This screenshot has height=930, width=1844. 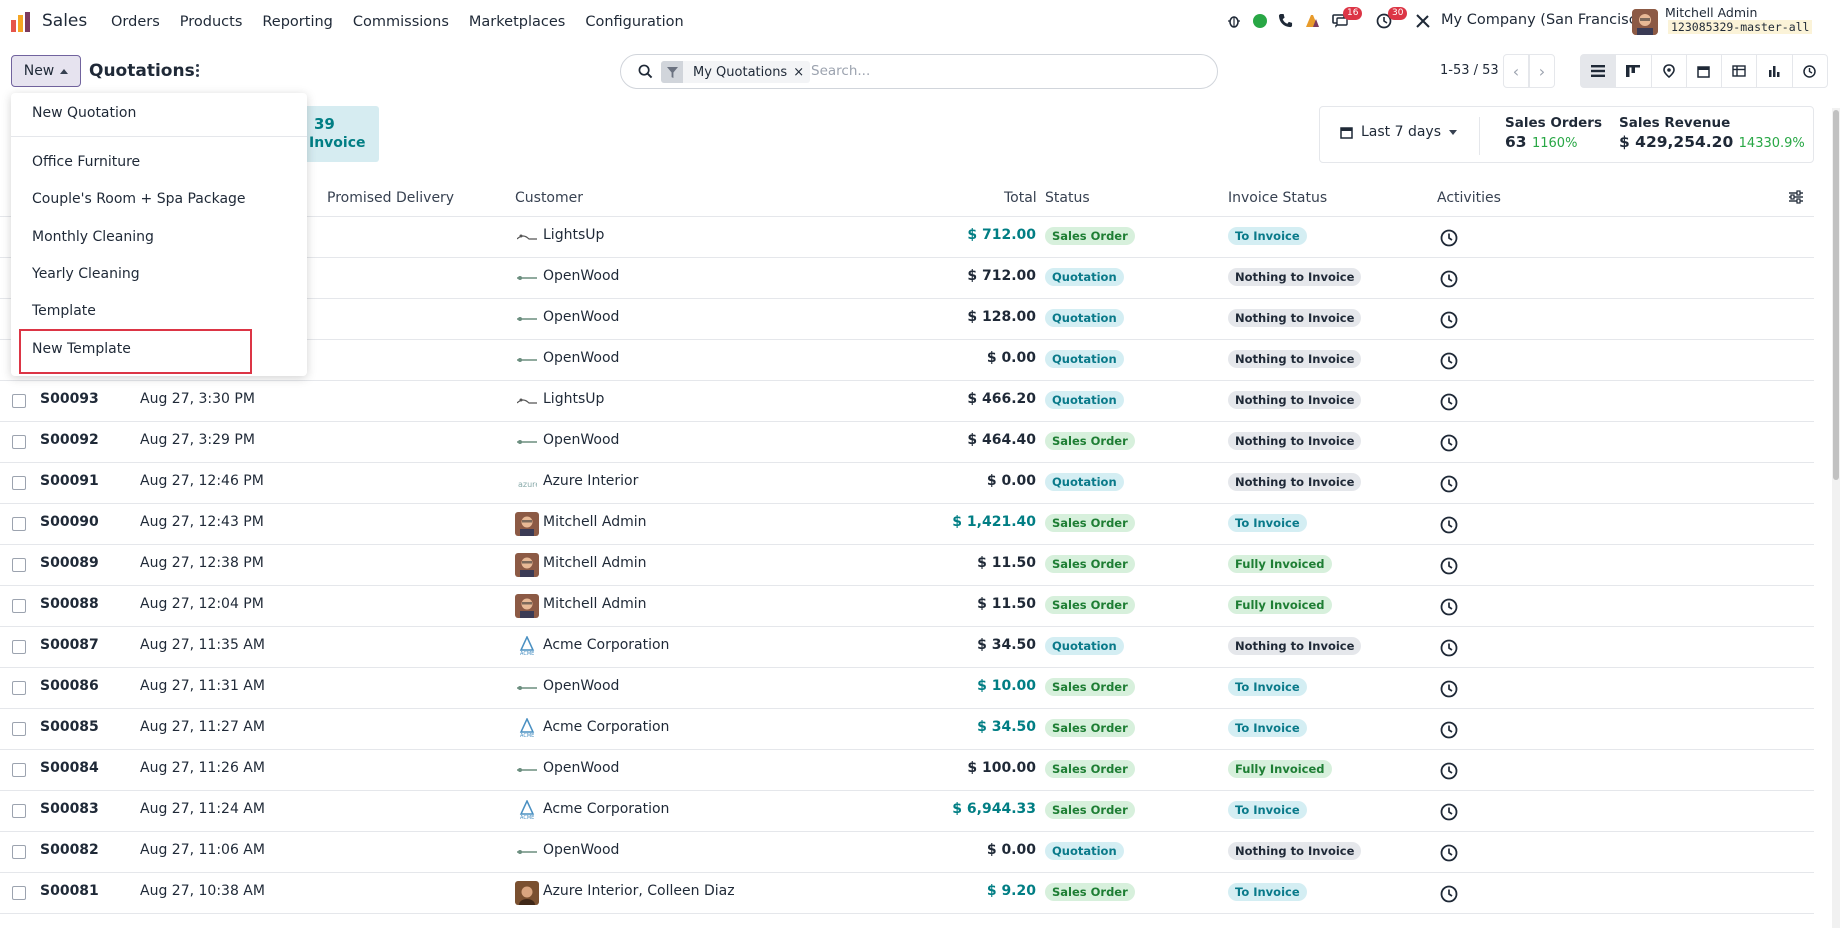 What do you see at coordinates (1469, 70) in the screenshot?
I see `pager-value: 1-53 / 53` at bounding box center [1469, 70].